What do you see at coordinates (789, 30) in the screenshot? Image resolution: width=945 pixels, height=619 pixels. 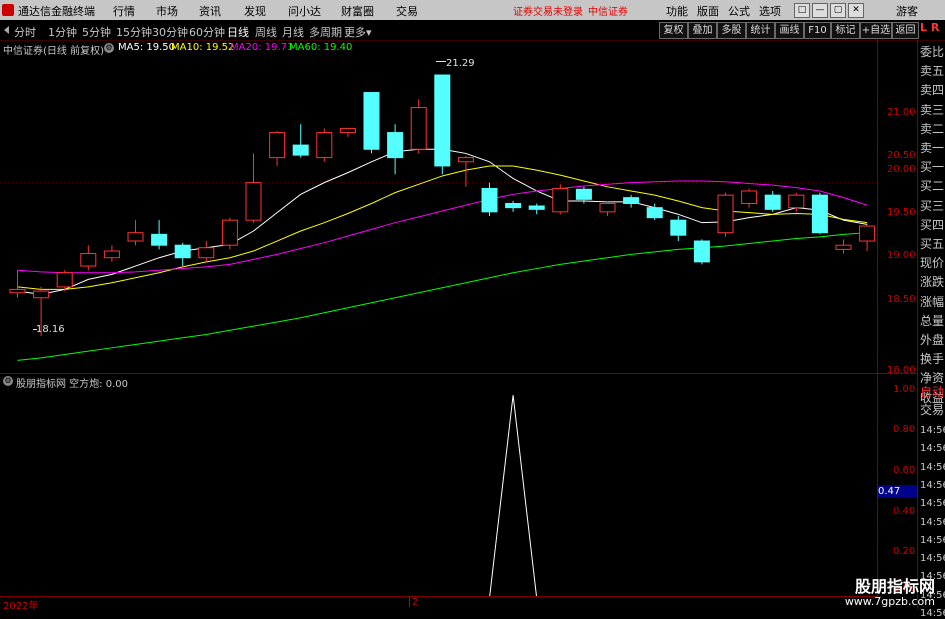 I see `draw-line-button: 画线` at bounding box center [789, 30].